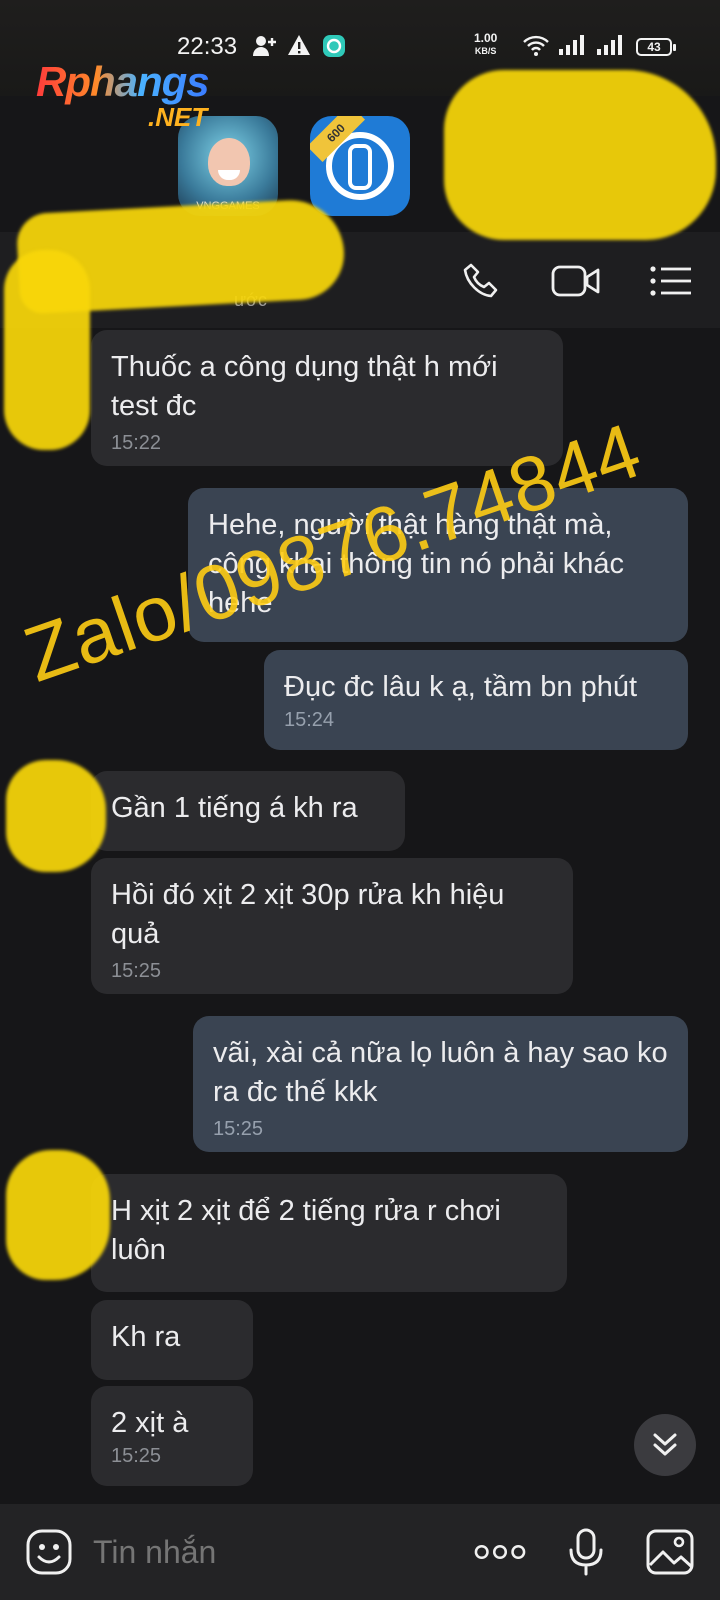 The width and height of the screenshot is (720, 1600). Describe the element at coordinates (299, 46) in the screenshot. I see `warning-icon` at that location.